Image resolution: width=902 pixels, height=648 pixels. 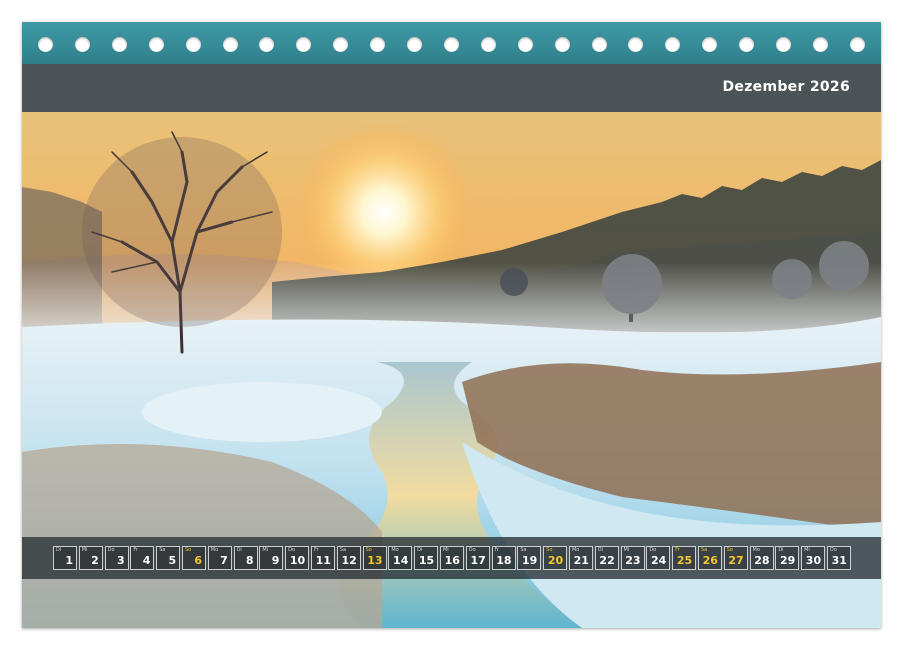 I want to click on day-number: 4, so click(x=146, y=560).